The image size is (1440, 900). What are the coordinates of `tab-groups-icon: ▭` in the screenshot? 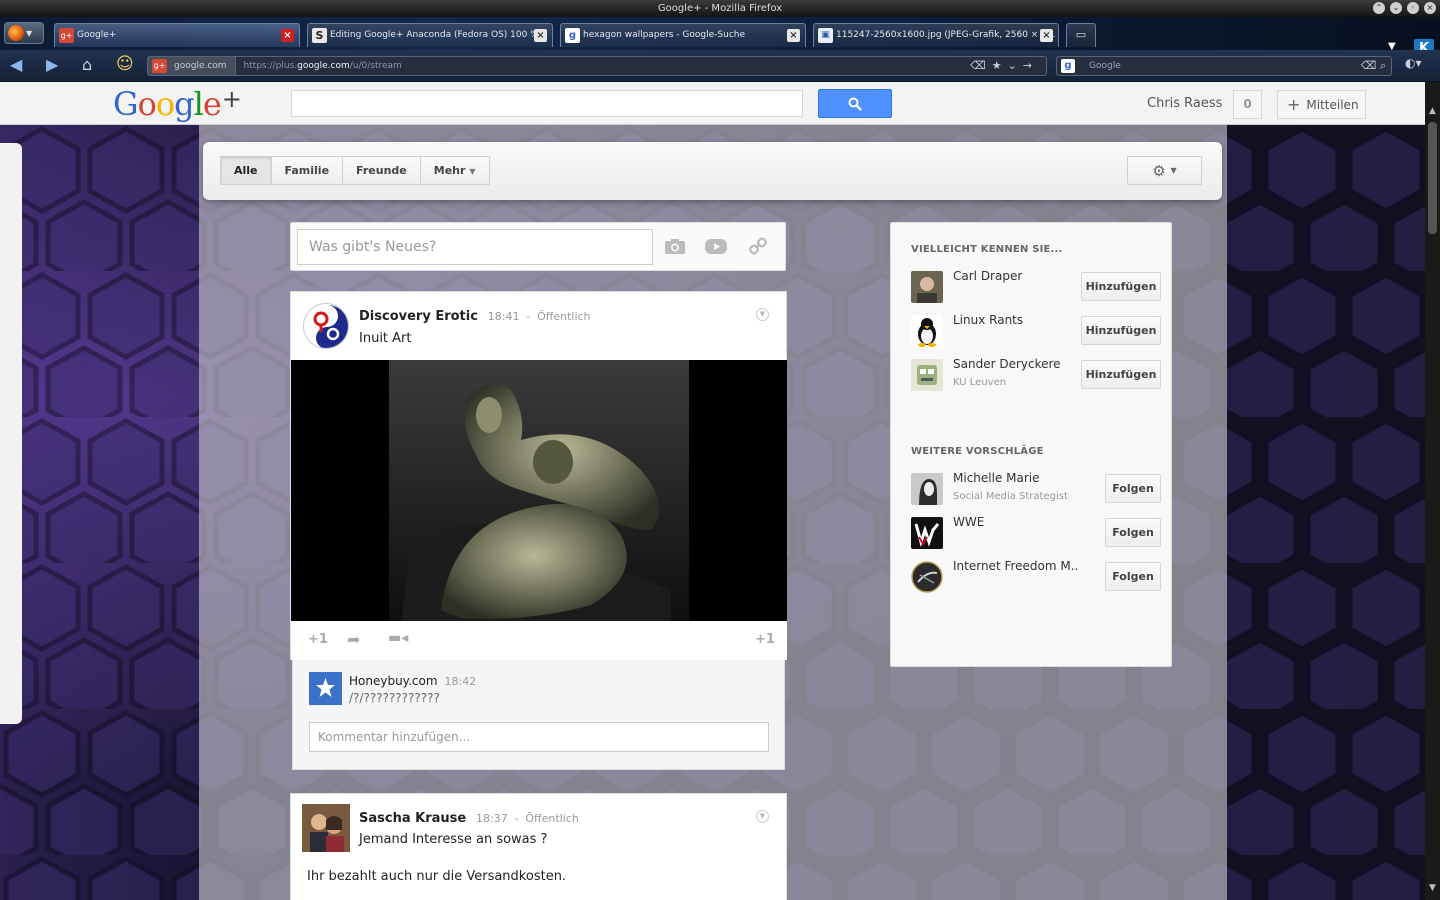 It's located at (1081, 34).